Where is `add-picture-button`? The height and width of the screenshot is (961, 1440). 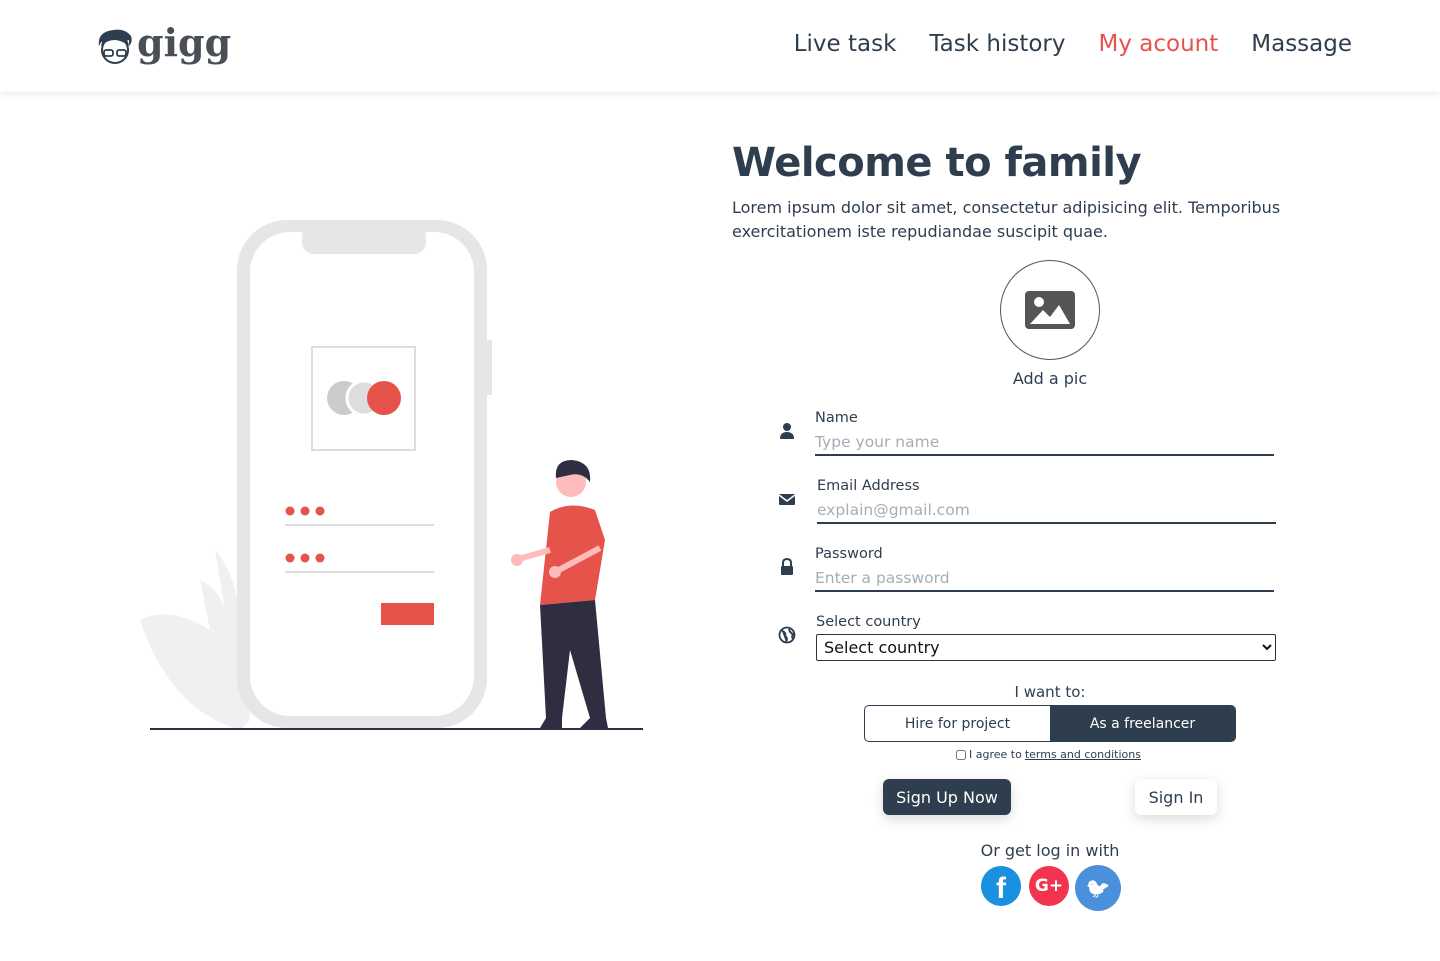 add-picture-button is located at coordinates (1050, 310).